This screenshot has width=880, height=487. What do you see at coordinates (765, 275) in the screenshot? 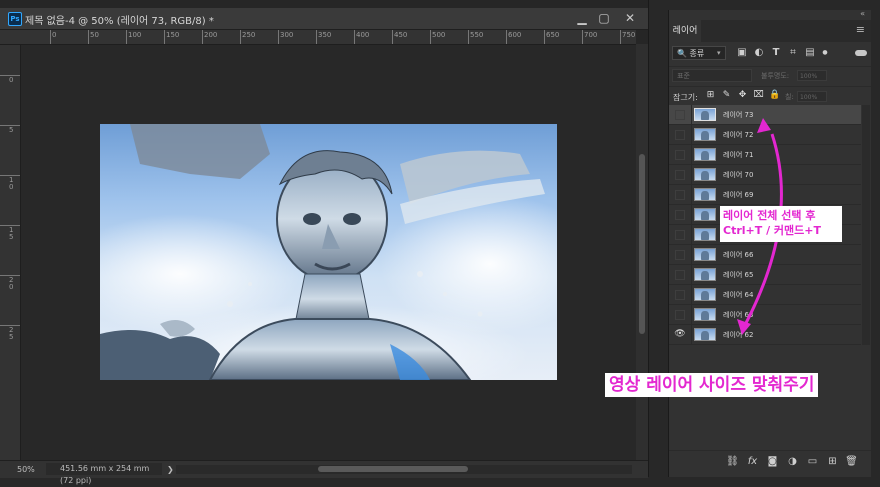
I see `layer-row: 레이어 65` at bounding box center [765, 275].